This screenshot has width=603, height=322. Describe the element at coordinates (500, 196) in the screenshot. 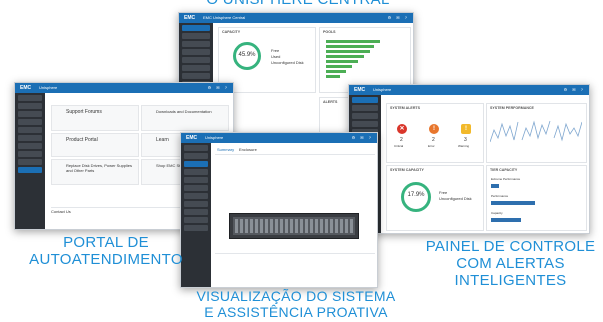

I see `tier-label: Performance` at that location.